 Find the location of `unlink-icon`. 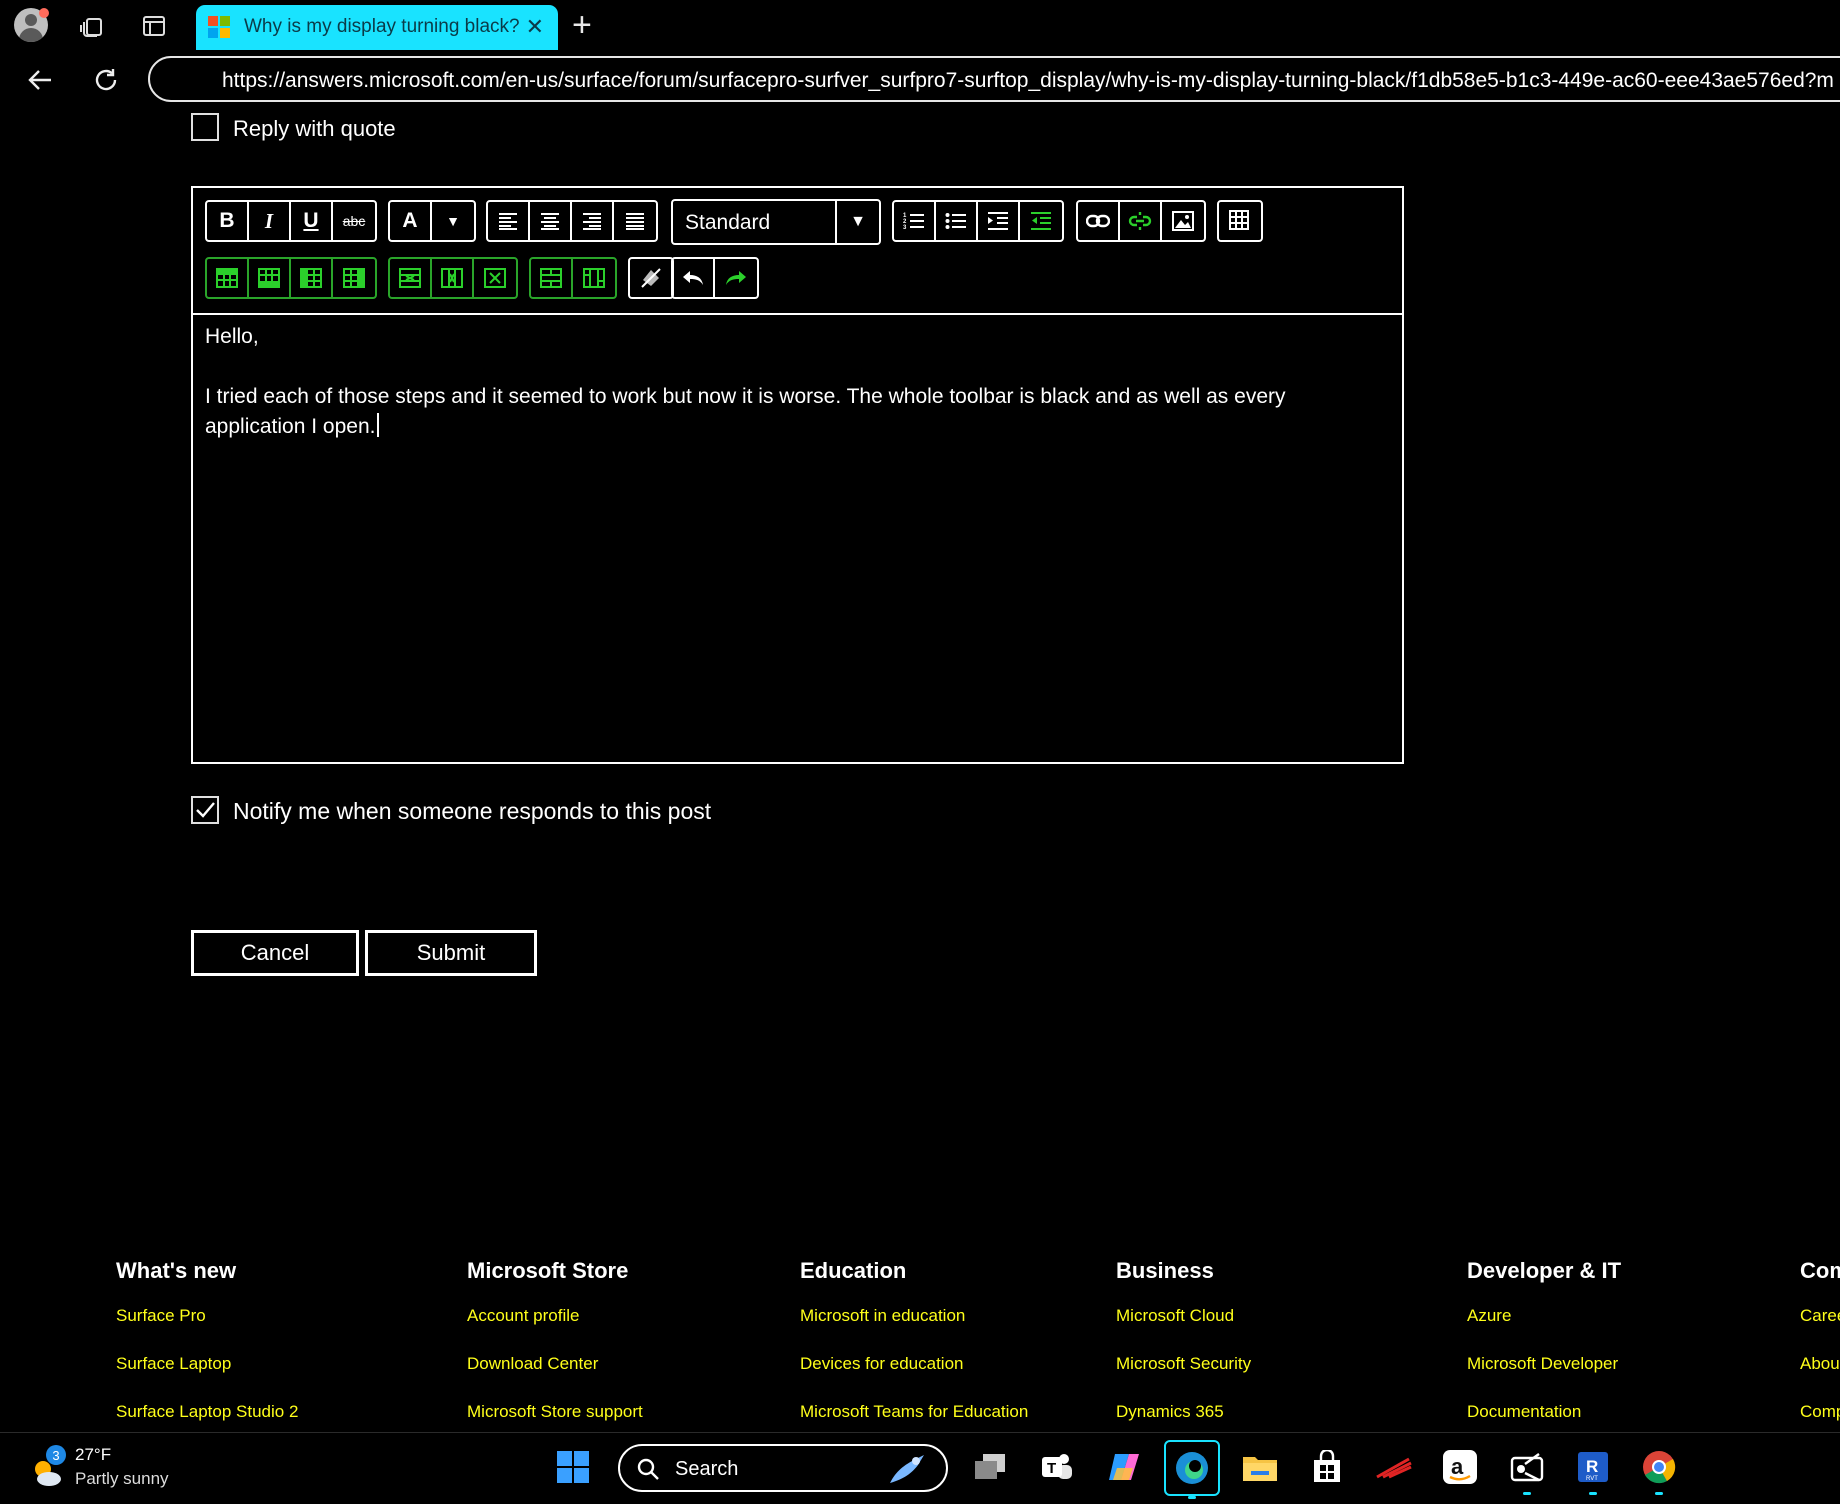

unlink-icon is located at coordinates (1141, 221).